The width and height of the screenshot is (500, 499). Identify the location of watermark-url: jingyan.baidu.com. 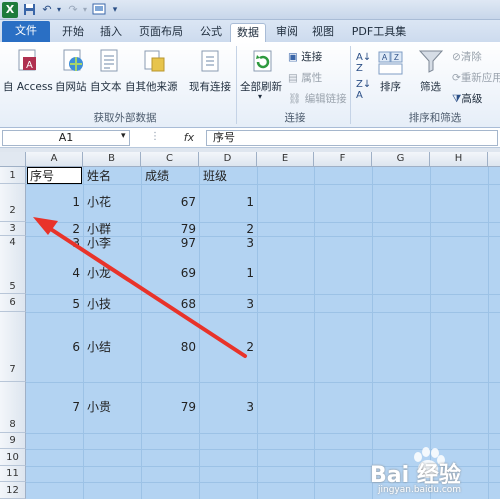
(420, 490).